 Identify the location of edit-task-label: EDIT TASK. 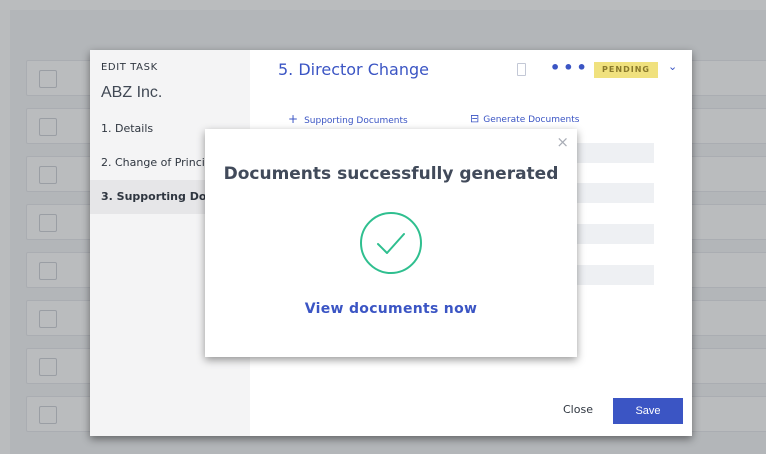
(129, 67).